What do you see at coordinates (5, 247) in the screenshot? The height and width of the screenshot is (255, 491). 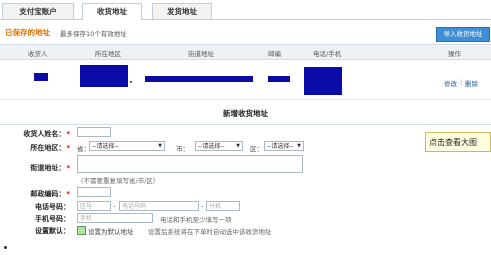 I see `page-bullet` at bounding box center [5, 247].